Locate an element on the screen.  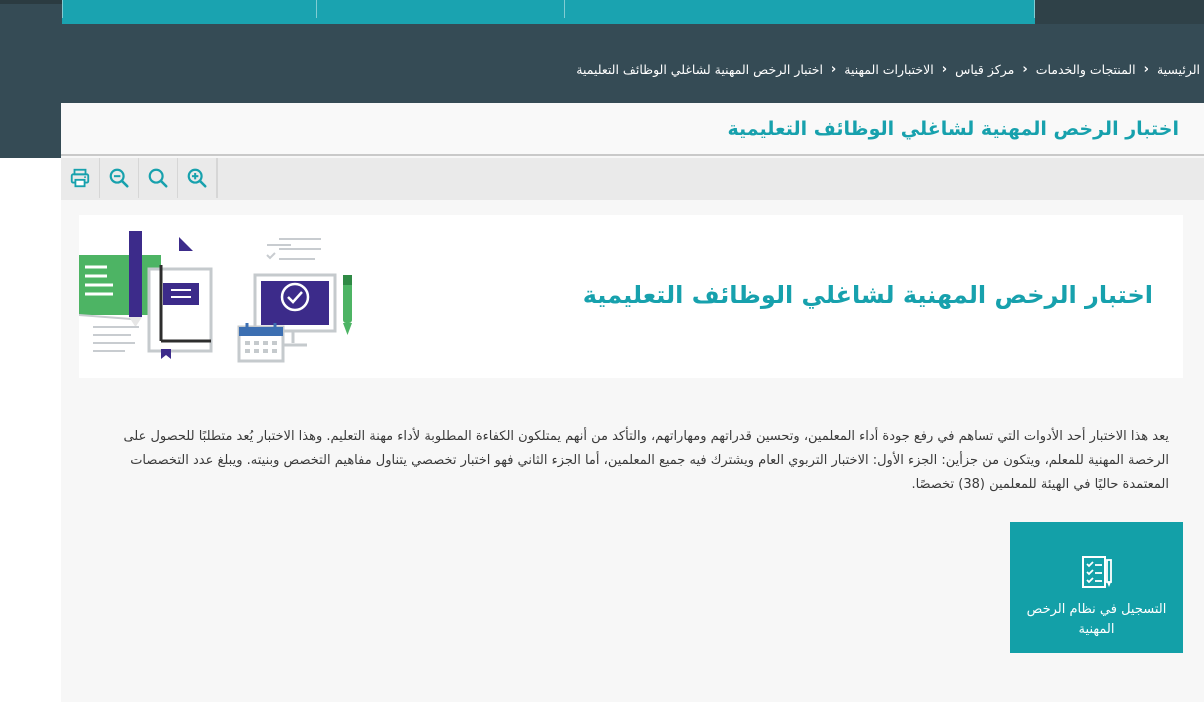
print-icon is located at coordinates (80, 178).